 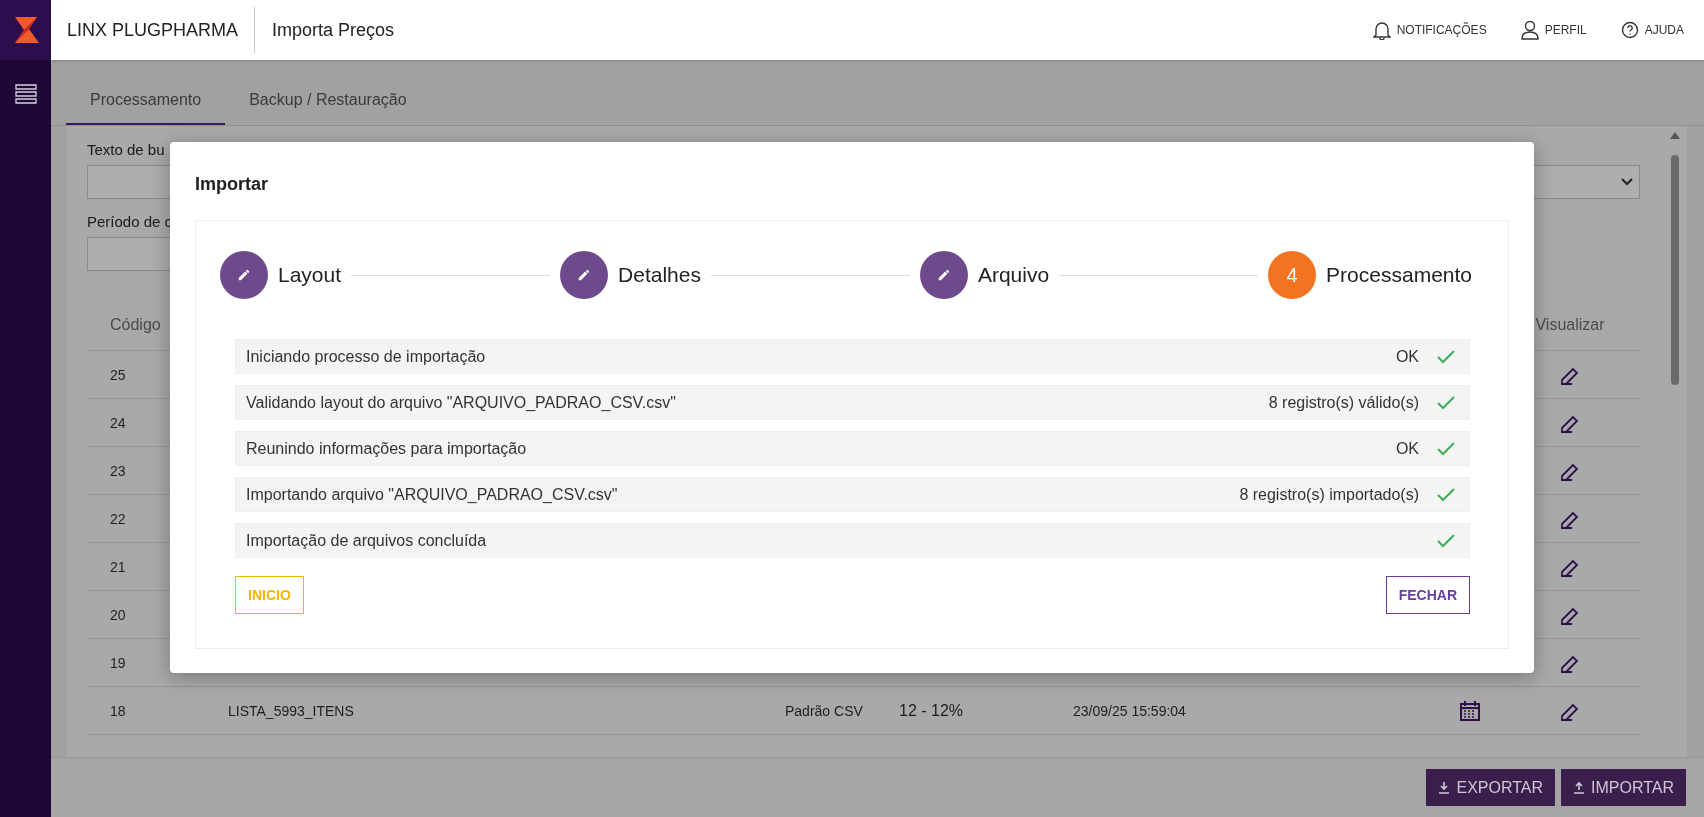 What do you see at coordinates (1130, 710) in the screenshot?
I see `table-cell-text: 23/09/25 15:59:04` at bounding box center [1130, 710].